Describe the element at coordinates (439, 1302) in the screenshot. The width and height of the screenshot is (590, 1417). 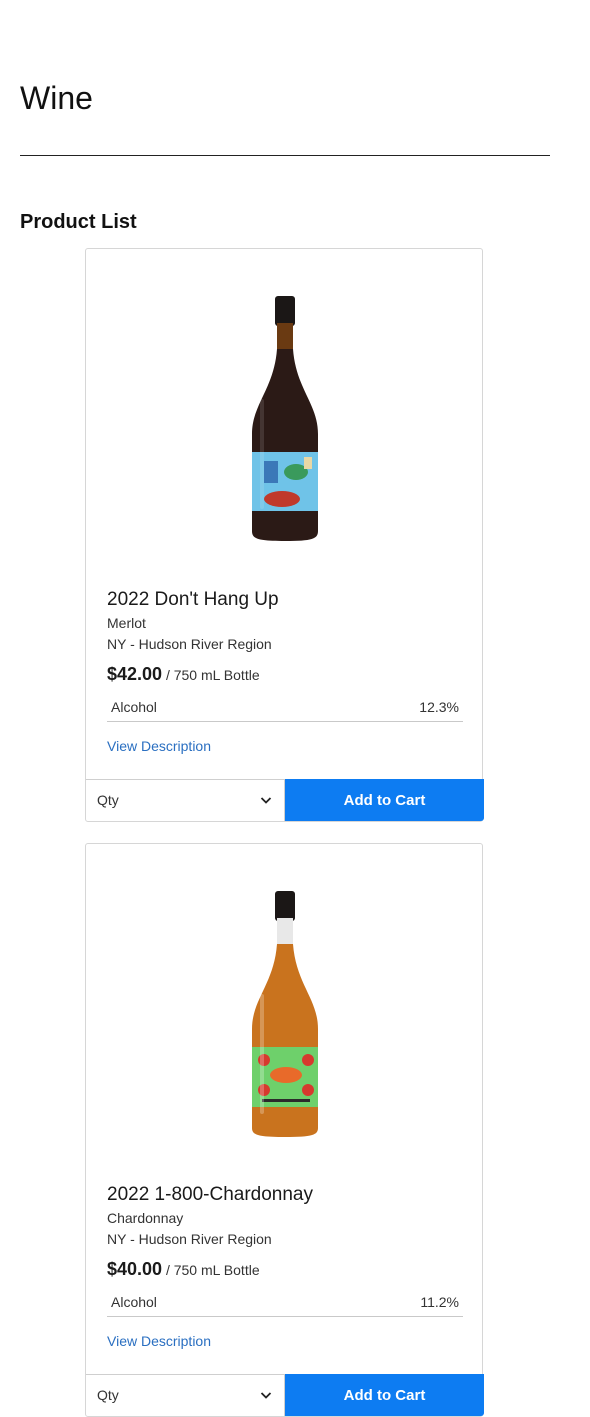
I see `spec-value: 11.2%` at that location.